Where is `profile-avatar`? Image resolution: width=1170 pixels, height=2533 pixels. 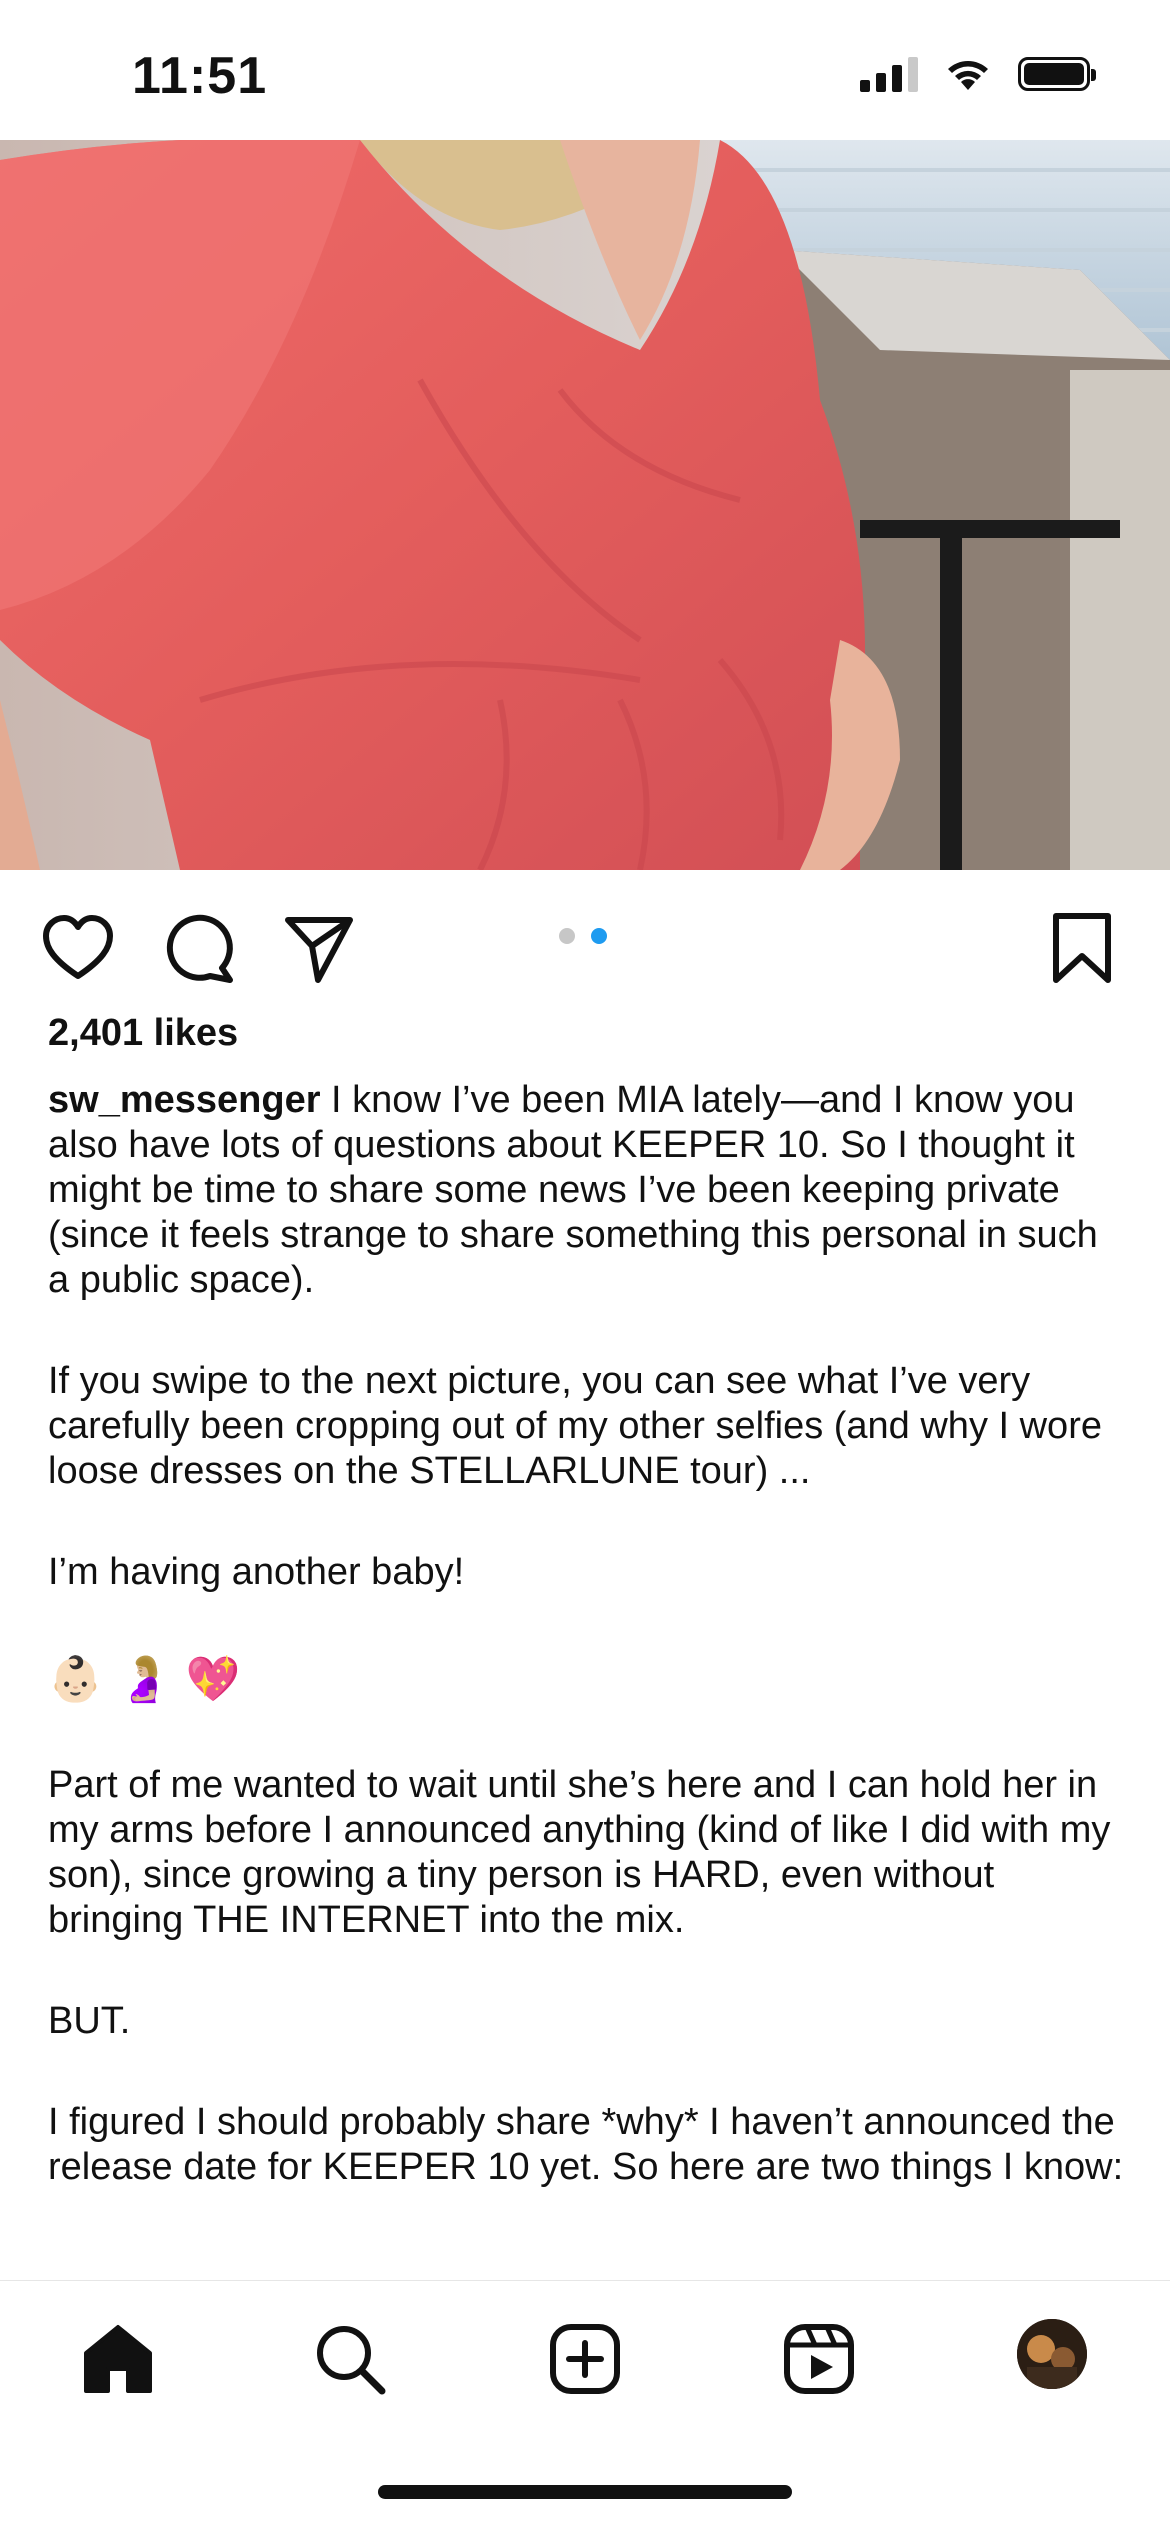
profile-avatar is located at coordinates (1052, 2354).